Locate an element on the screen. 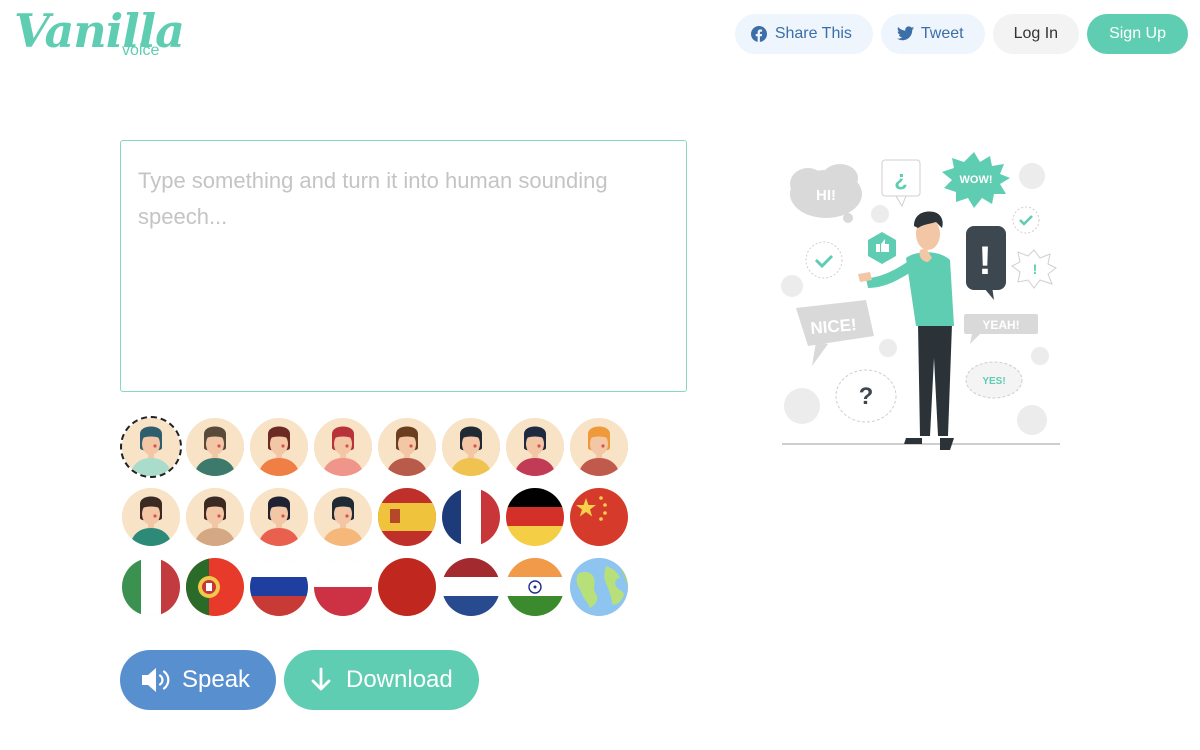 The image size is (1200, 750). svg-text: HI! is located at coordinates (826, 195).